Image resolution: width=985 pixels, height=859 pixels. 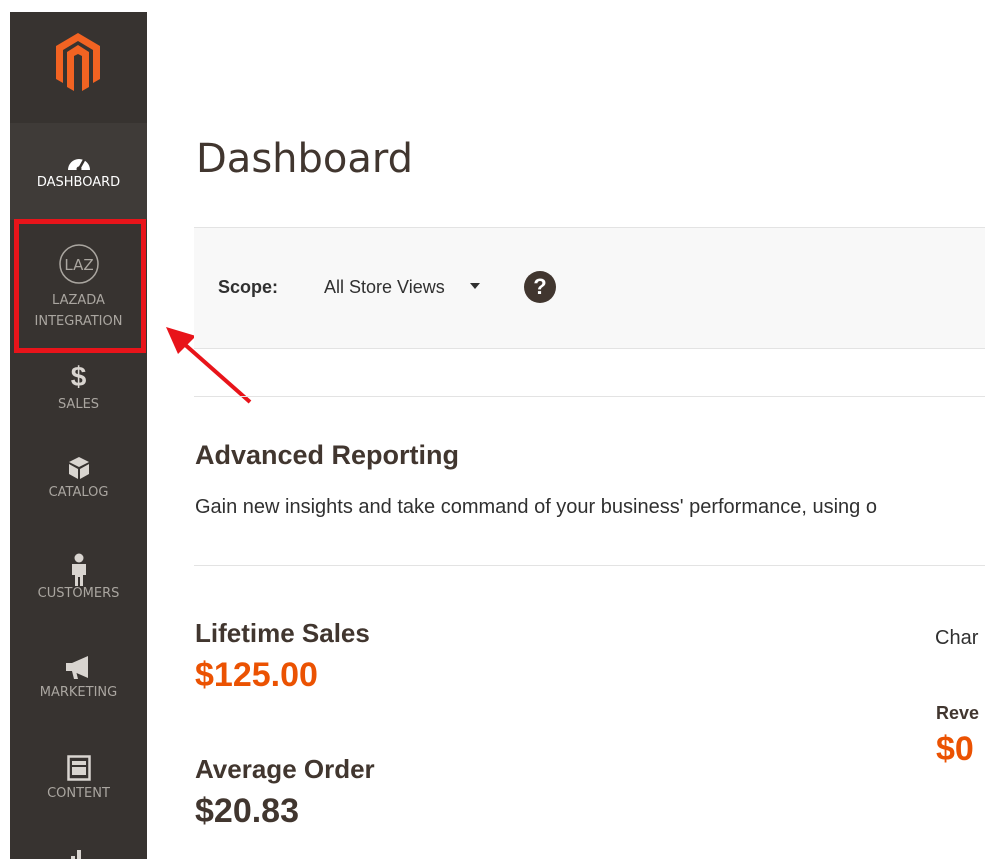 I want to click on sidebar-item-label: SALES, so click(x=78, y=404).